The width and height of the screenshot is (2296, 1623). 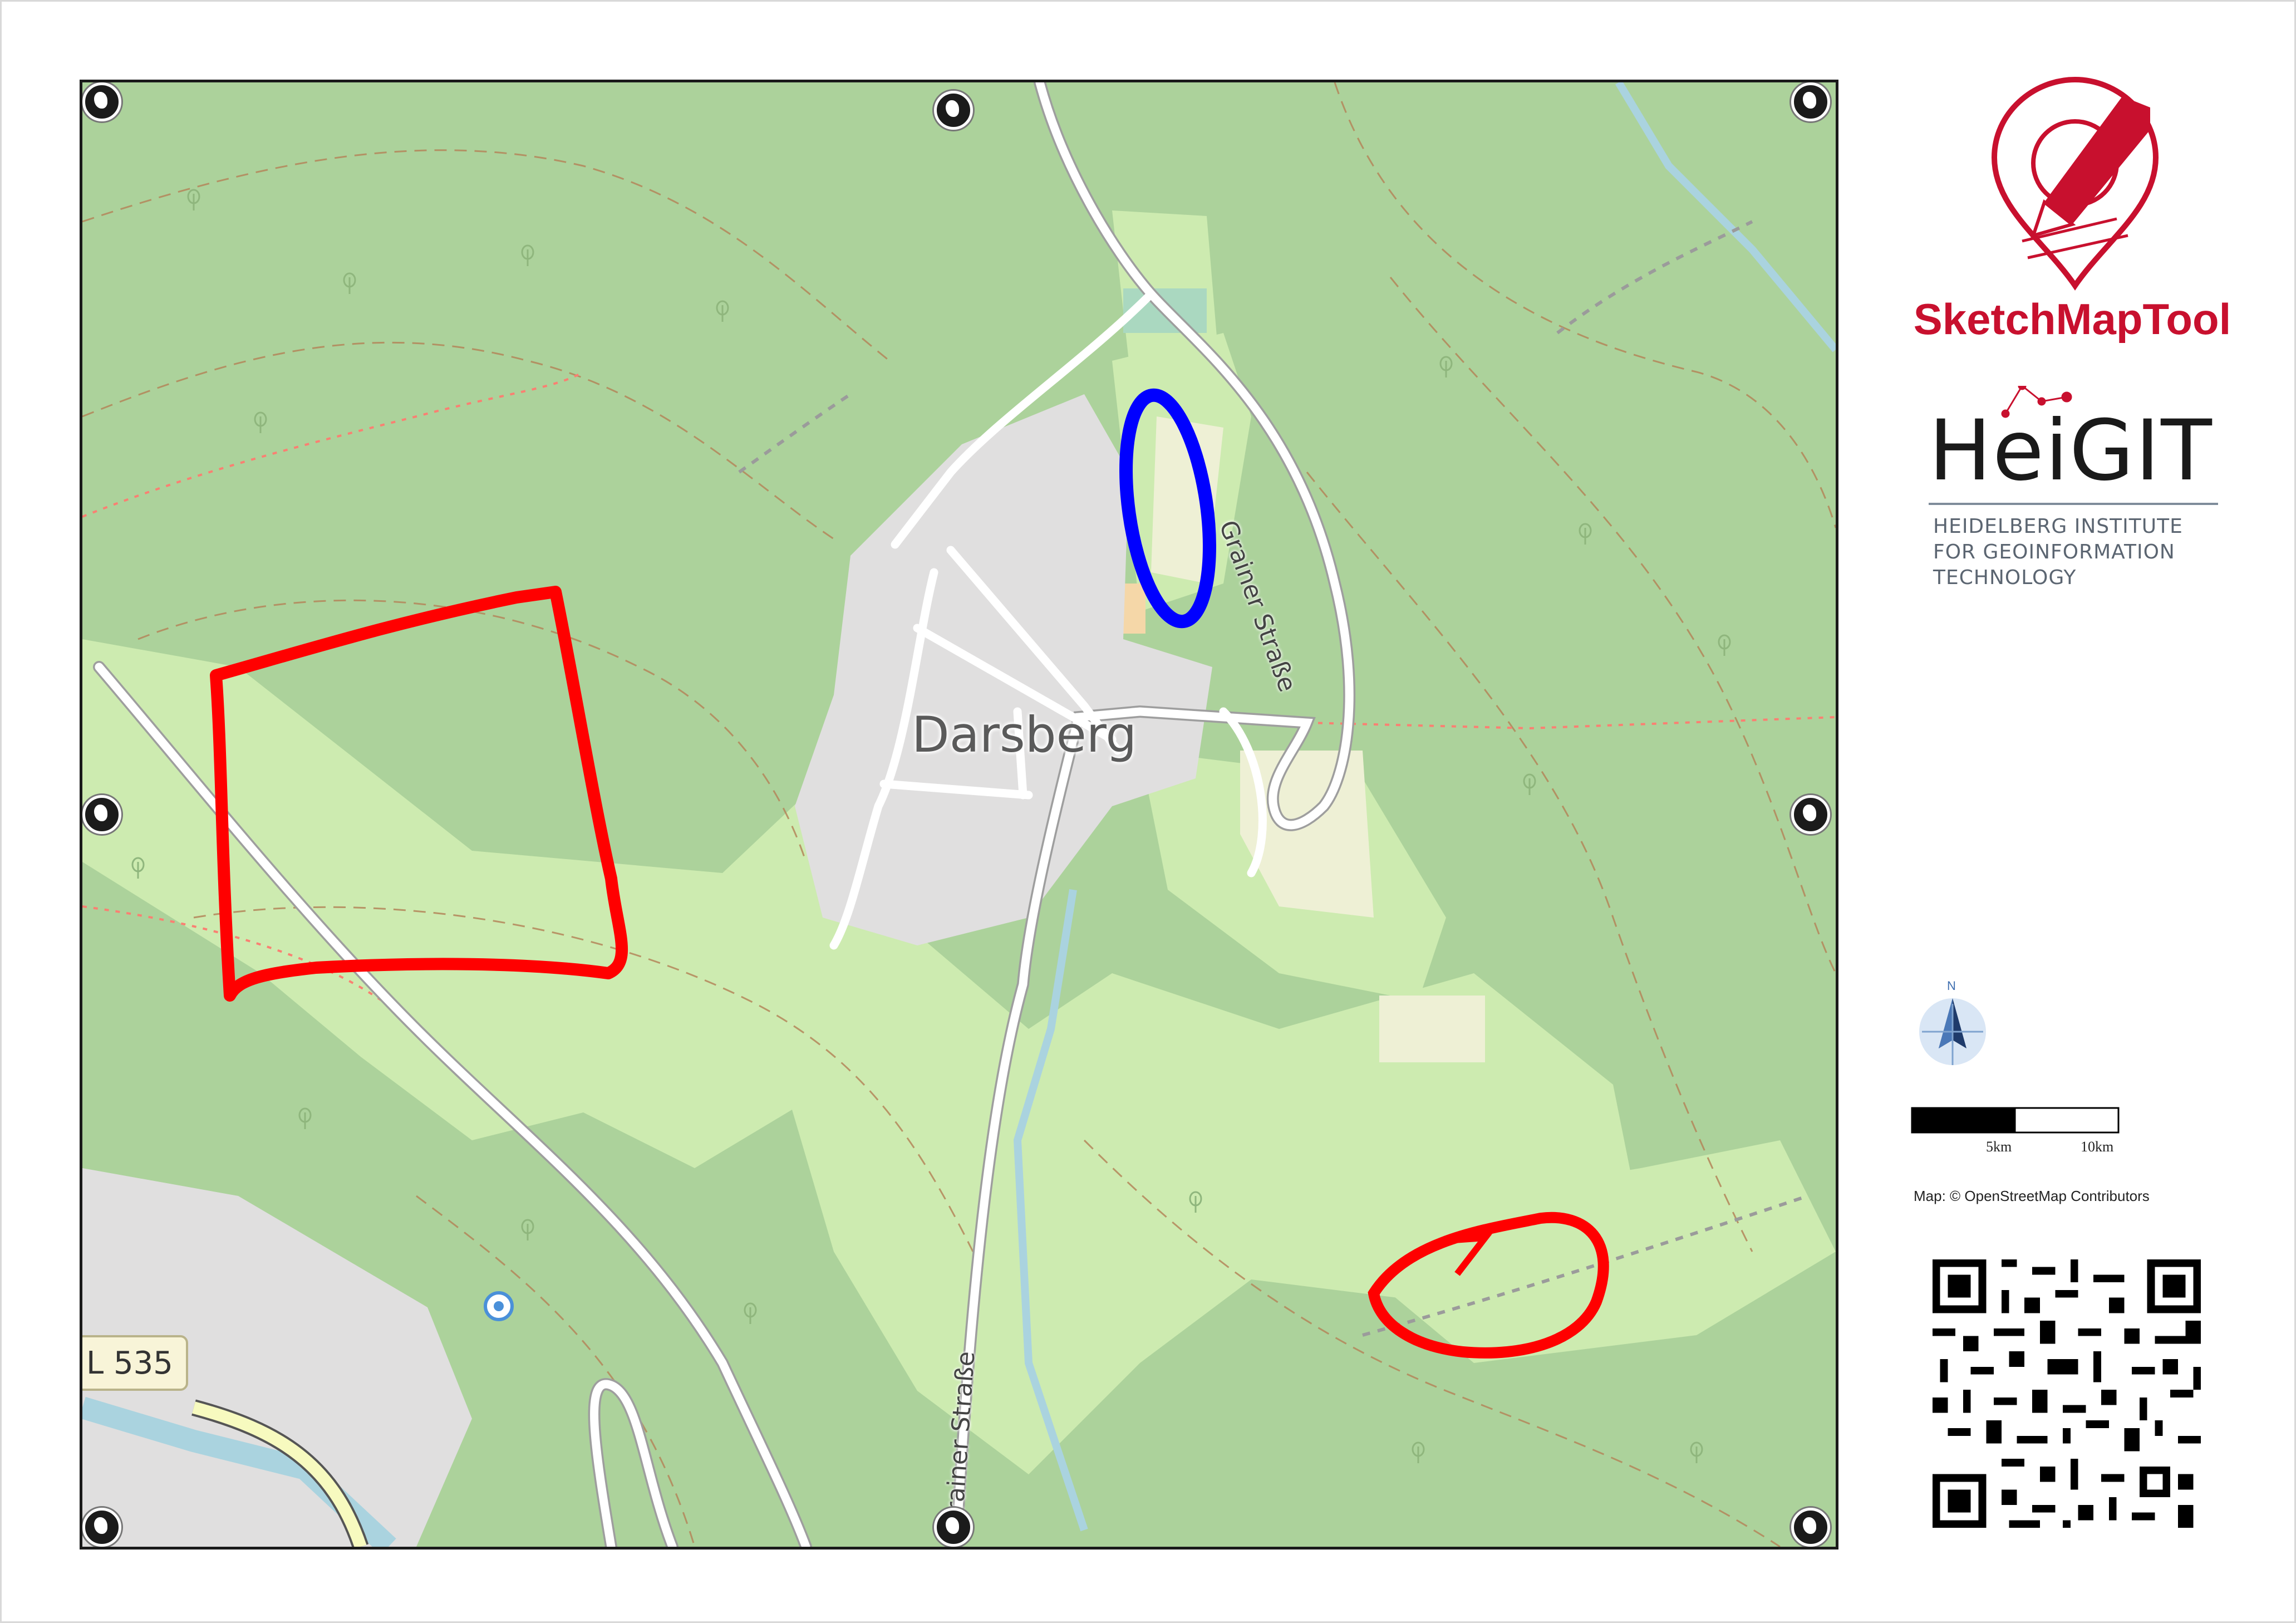 What do you see at coordinates (2097, 1147) in the screenshot?
I see `scale-label-10km: 10km` at bounding box center [2097, 1147].